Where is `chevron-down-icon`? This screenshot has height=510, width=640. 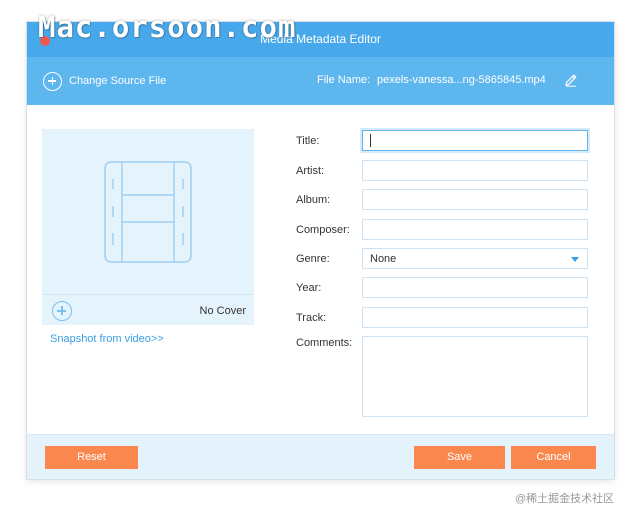 chevron-down-icon is located at coordinates (575, 259).